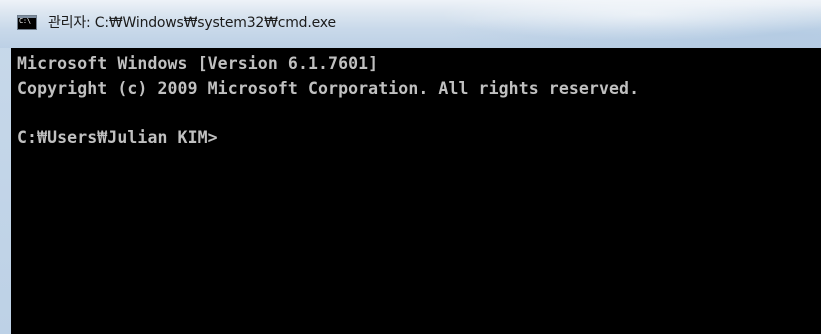 The image size is (821, 334). Describe the element at coordinates (410, 24) in the screenshot. I see `title-bar: C:\ 관리자: C:₩Windows₩system32₩cmd.exe` at that location.